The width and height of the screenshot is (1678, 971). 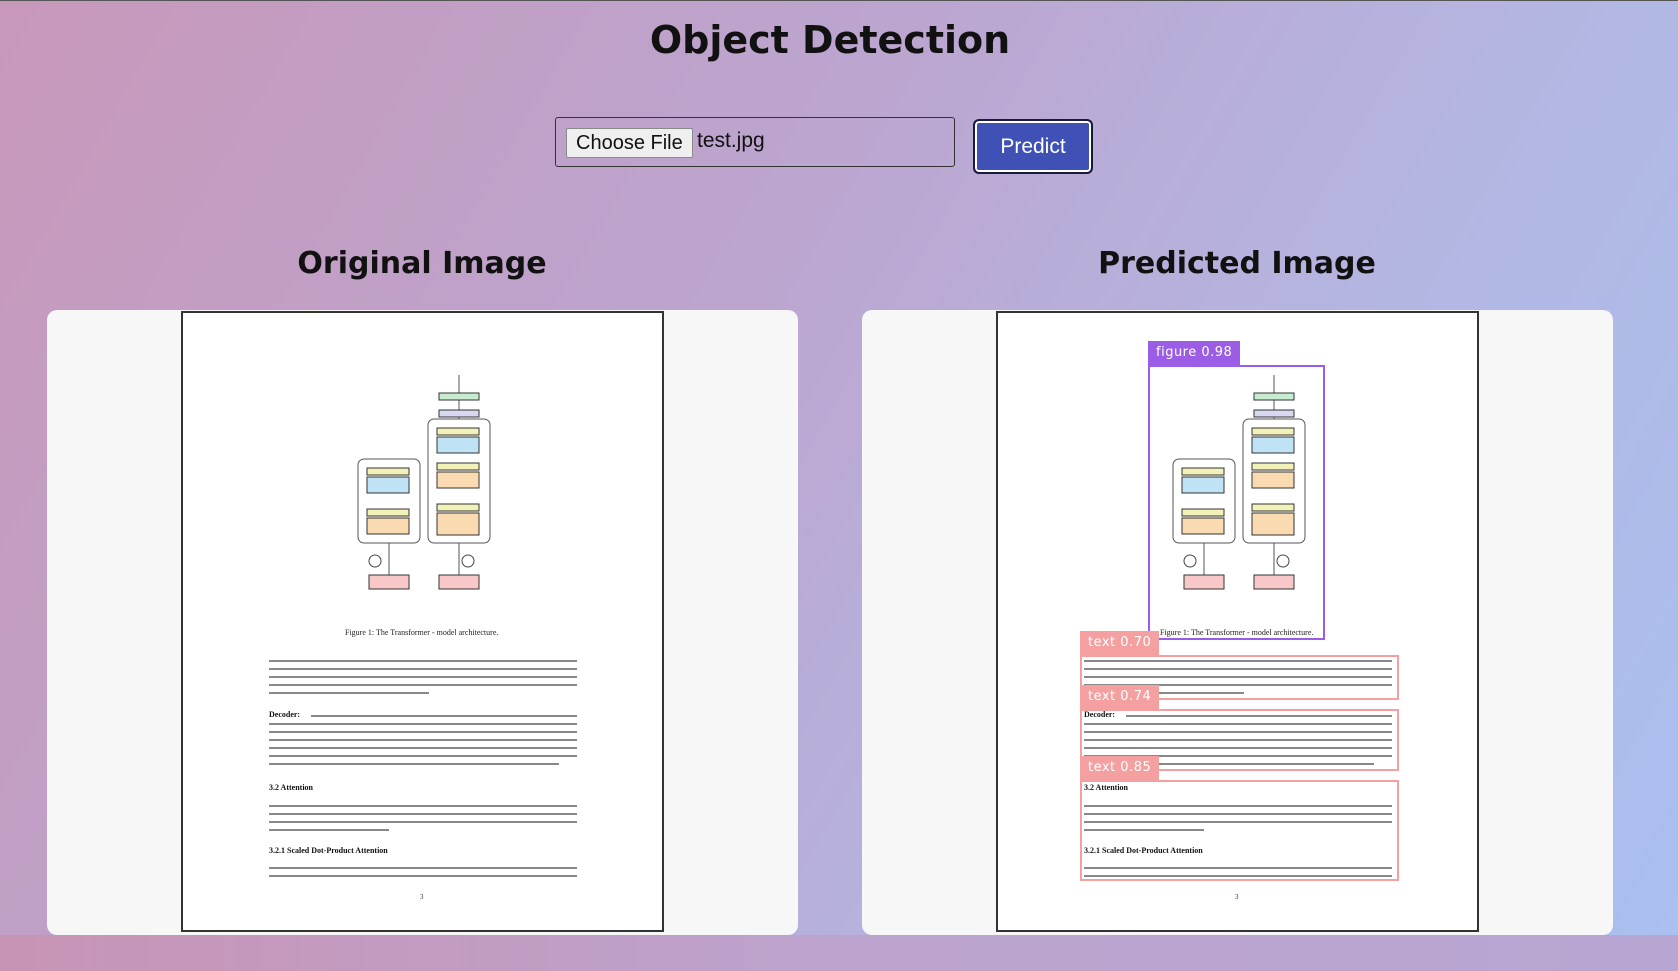 I want to click on predict-button: Predict, so click(x=1033, y=146).